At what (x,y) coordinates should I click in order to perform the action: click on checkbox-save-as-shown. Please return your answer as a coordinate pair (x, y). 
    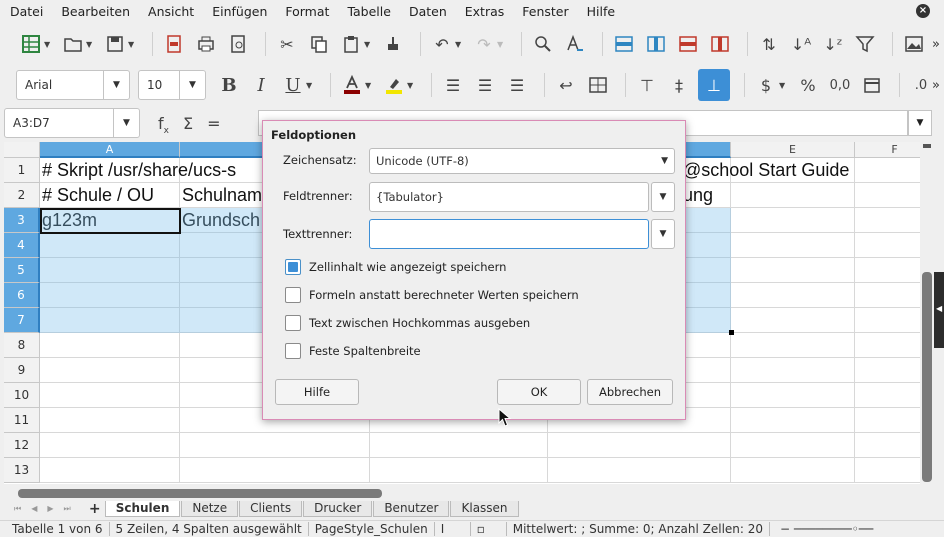
    Looking at the image, I should click on (293, 267).